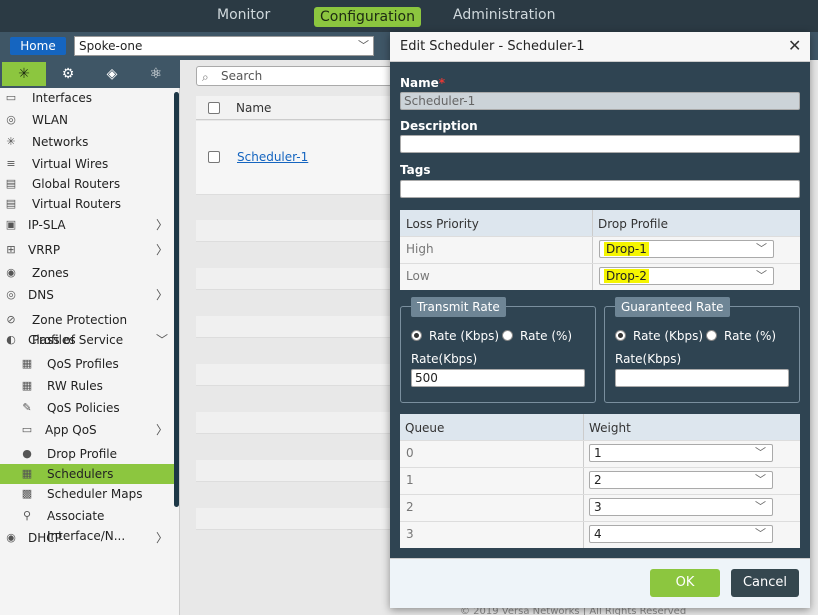 The height and width of the screenshot is (615, 818). Describe the element at coordinates (765, 583) in the screenshot. I see `cancel-button: Cancel` at that location.